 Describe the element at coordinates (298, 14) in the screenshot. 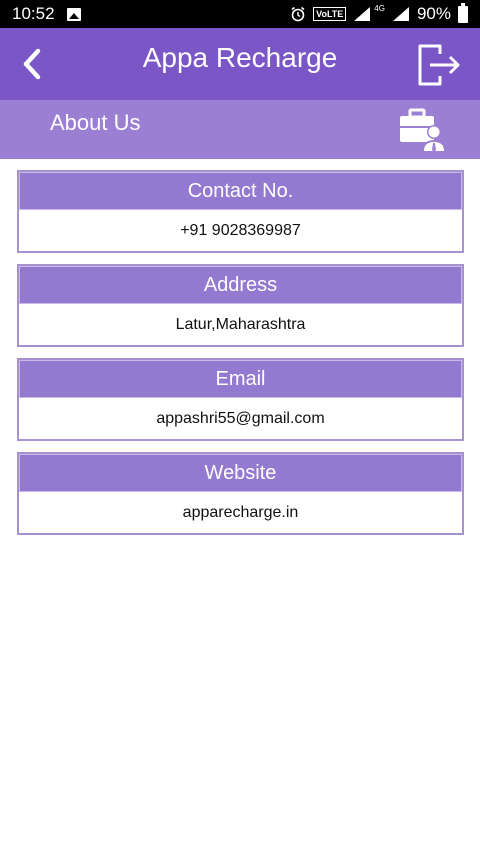

I see `alarm-icon` at that location.